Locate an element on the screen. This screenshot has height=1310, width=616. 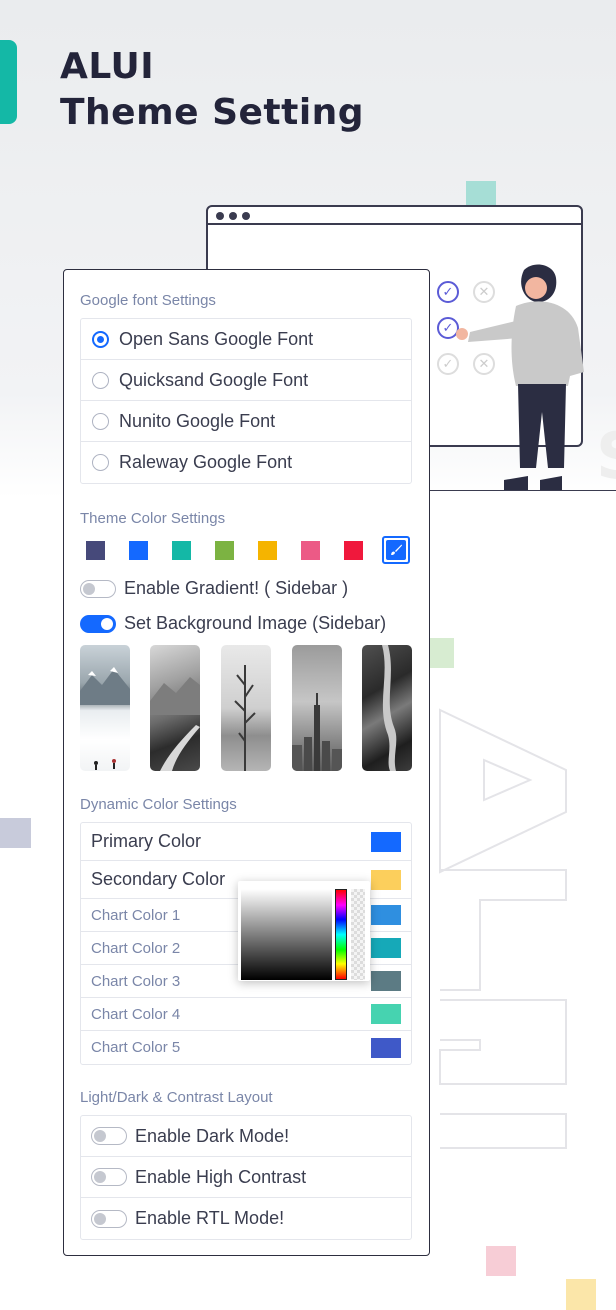
bg-thumb-rocky-river is located at coordinates (387, 708).